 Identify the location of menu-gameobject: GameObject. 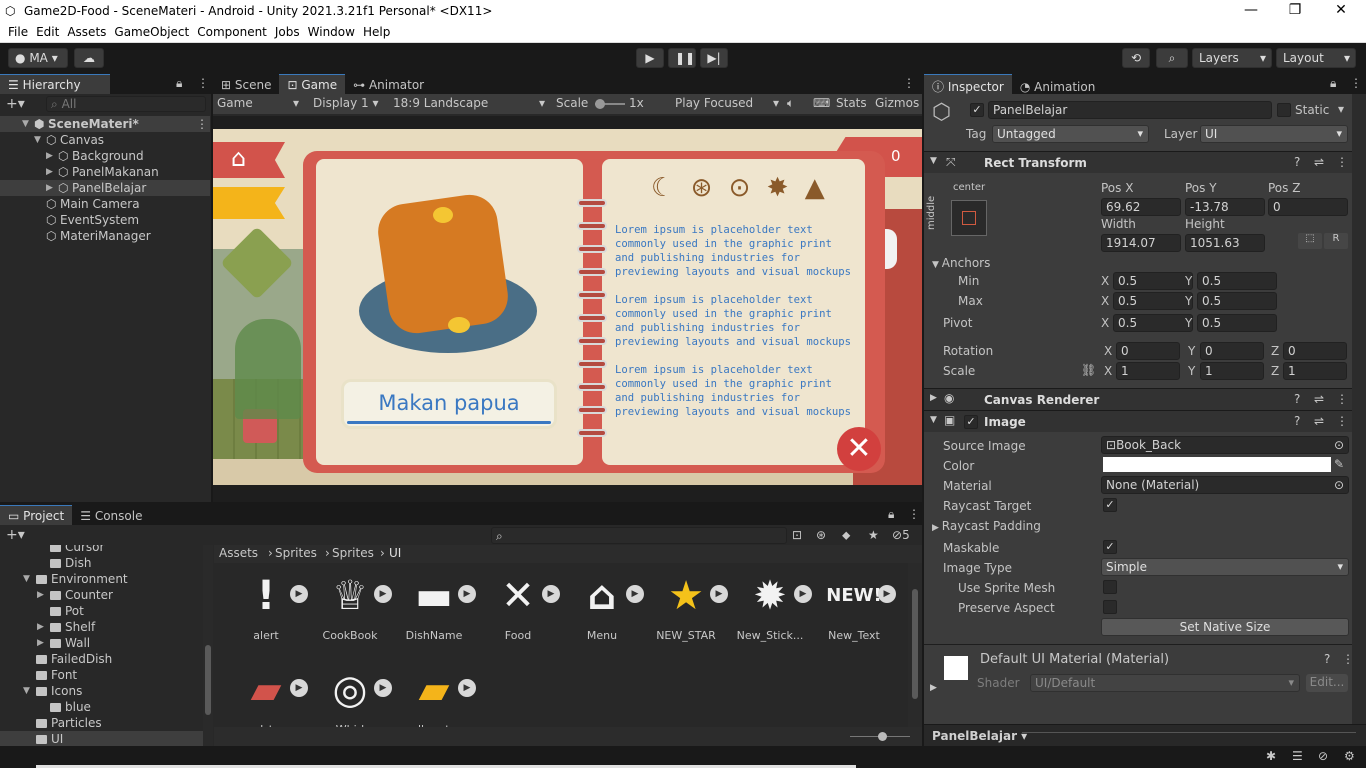
(151, 31).